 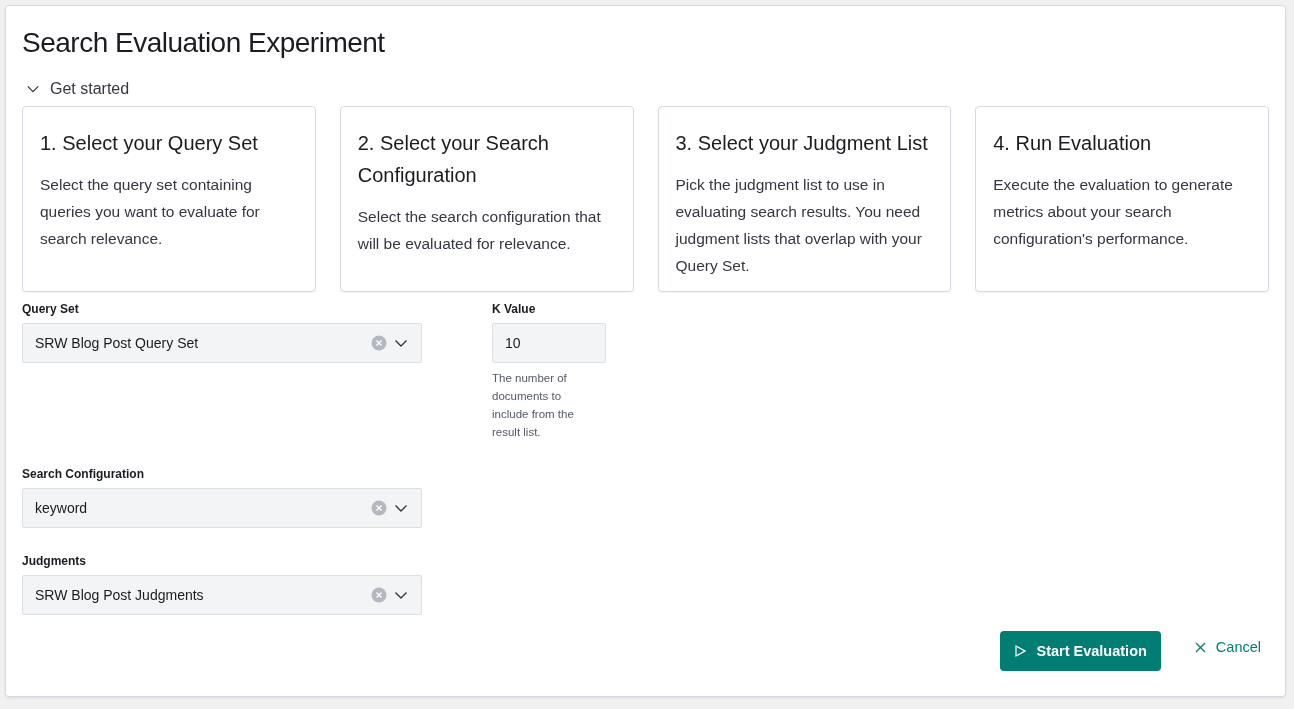 I want to click on help-text: The number of documents to include from the result list., so click(x=533, y=405).